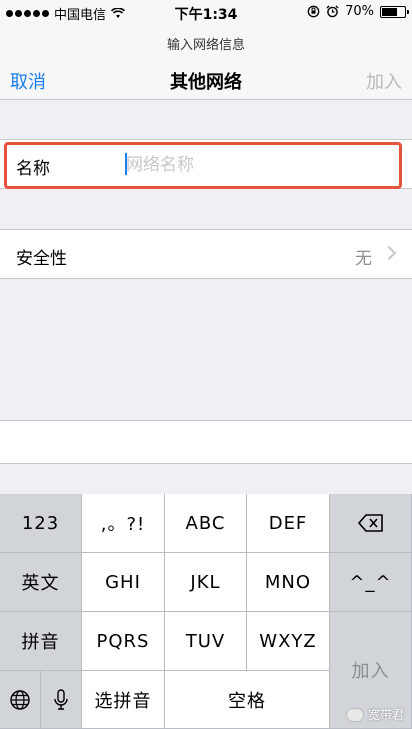  Describe the element at coordinates (41, 259) in the screenshot. I see `security-label: 安全性` at that location.